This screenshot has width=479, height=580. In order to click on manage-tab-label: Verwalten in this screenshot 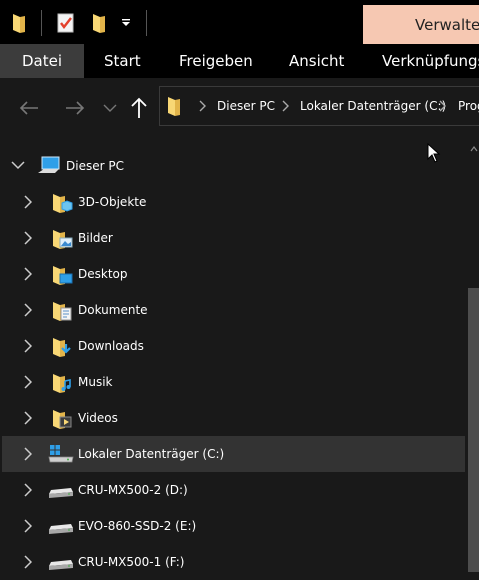, I will do `click(447, 24)`.